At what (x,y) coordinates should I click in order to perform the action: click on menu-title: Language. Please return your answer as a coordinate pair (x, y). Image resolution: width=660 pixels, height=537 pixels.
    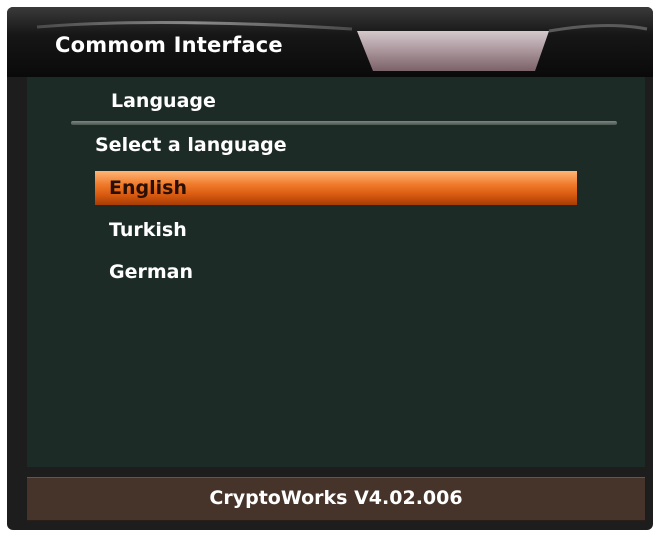
    Looking at the image, I should click on (163, 101).